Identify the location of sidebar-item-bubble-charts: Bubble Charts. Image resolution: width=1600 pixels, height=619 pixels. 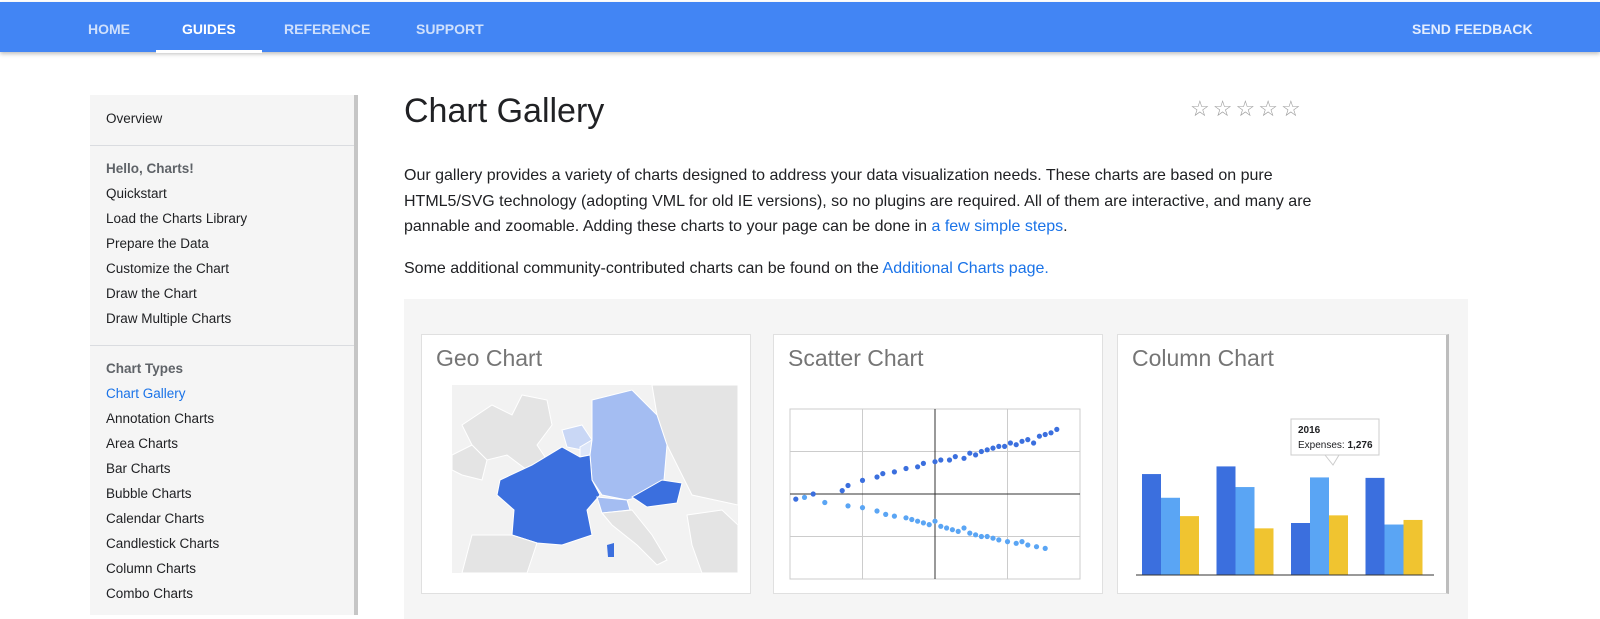
(149, 493).